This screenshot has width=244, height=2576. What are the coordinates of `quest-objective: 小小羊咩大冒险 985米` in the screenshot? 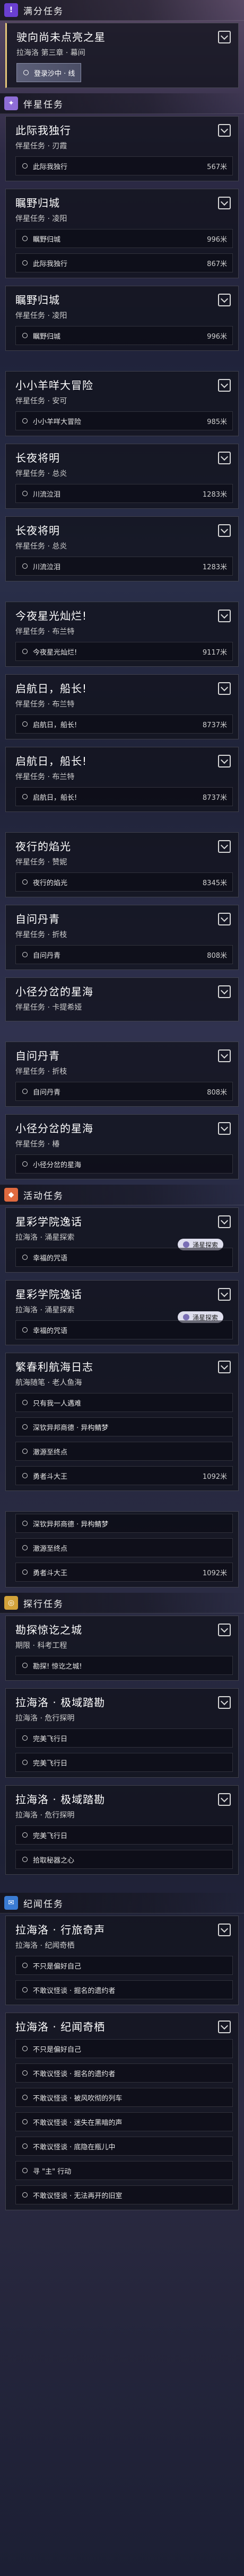 It's located at (124, 420).